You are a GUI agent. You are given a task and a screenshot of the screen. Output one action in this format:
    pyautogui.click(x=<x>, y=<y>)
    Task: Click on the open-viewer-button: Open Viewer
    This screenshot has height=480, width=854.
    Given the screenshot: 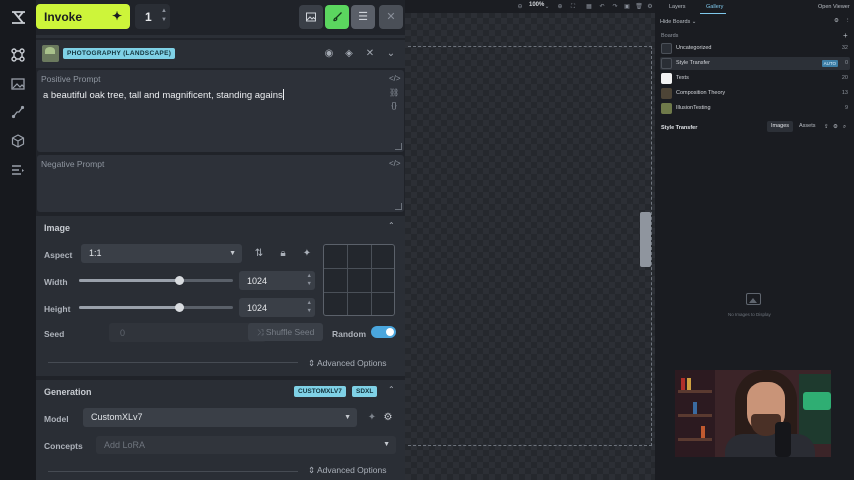 What is the action you would take?
    pyautogui.click(x=834, y=7)
    